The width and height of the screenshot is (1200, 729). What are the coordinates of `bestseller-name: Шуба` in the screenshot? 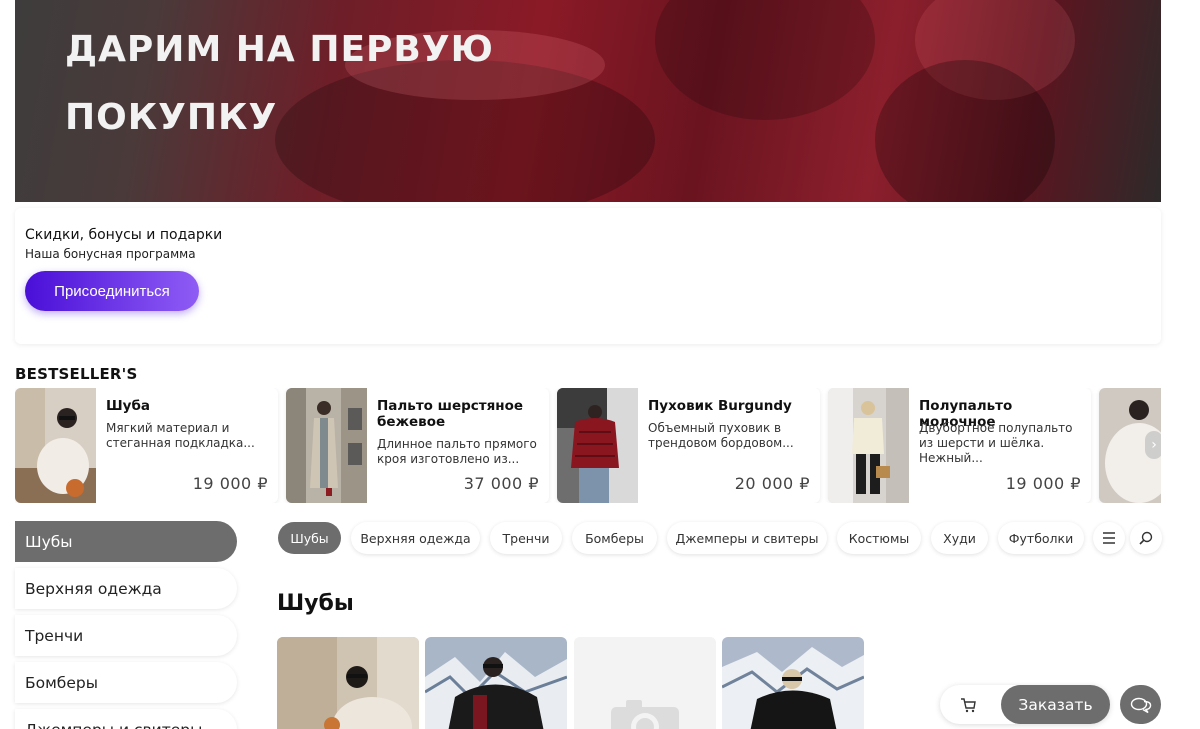 It's located at (128, 406).